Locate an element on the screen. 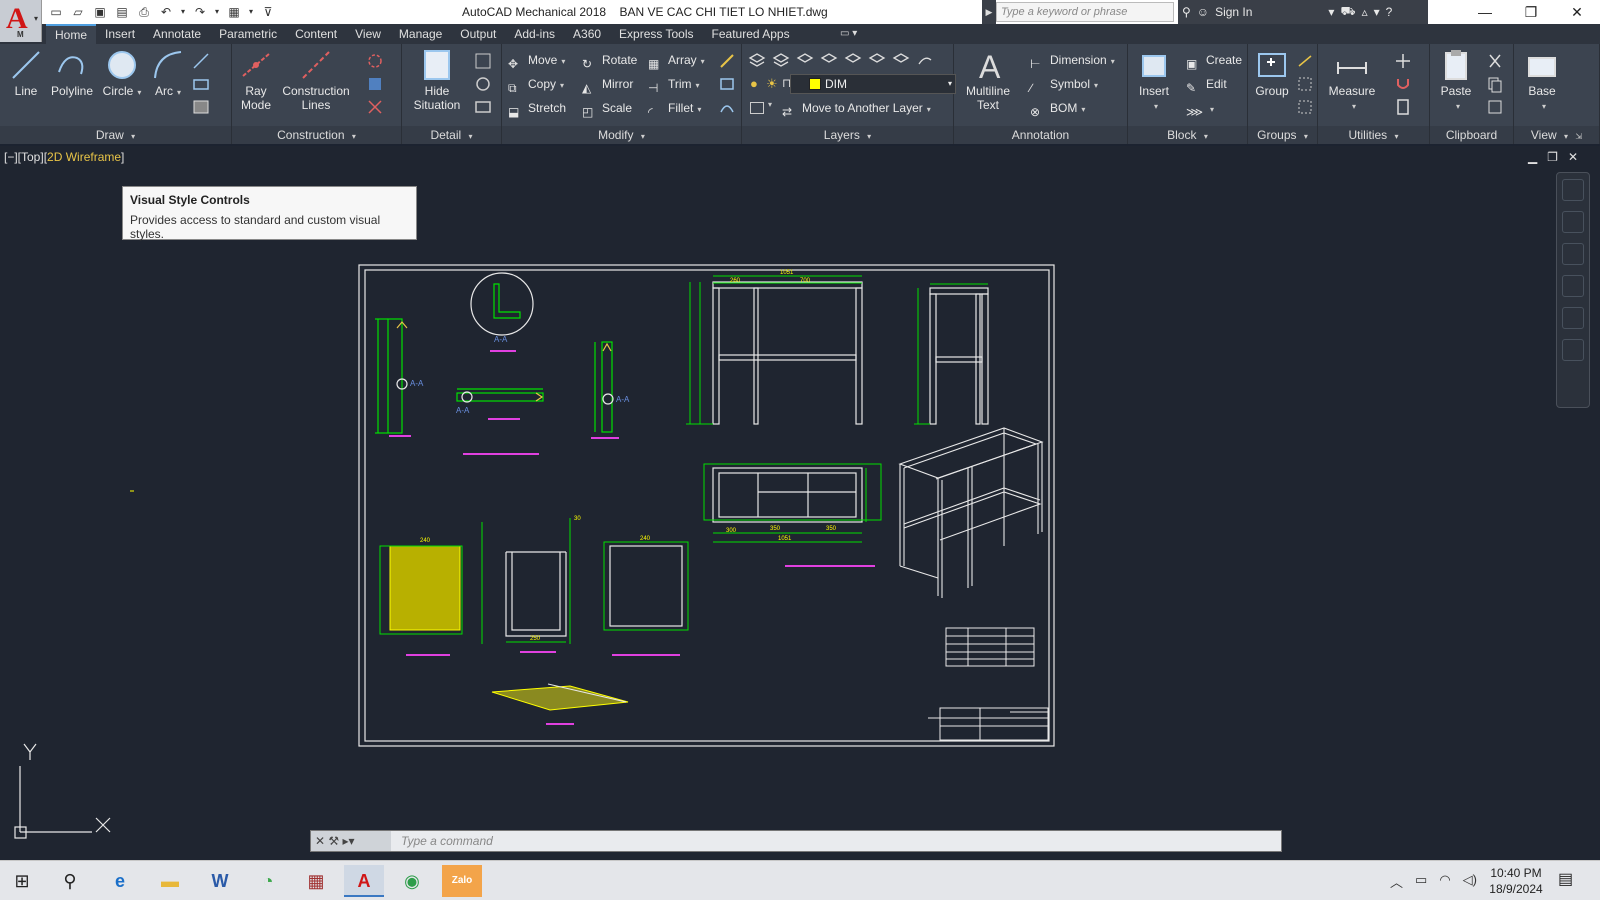 The width and height of the screenshot is (1600, 900). command-line: ✕ ⚒ ▸▾ Type a command is located at coordinates (796, 841).